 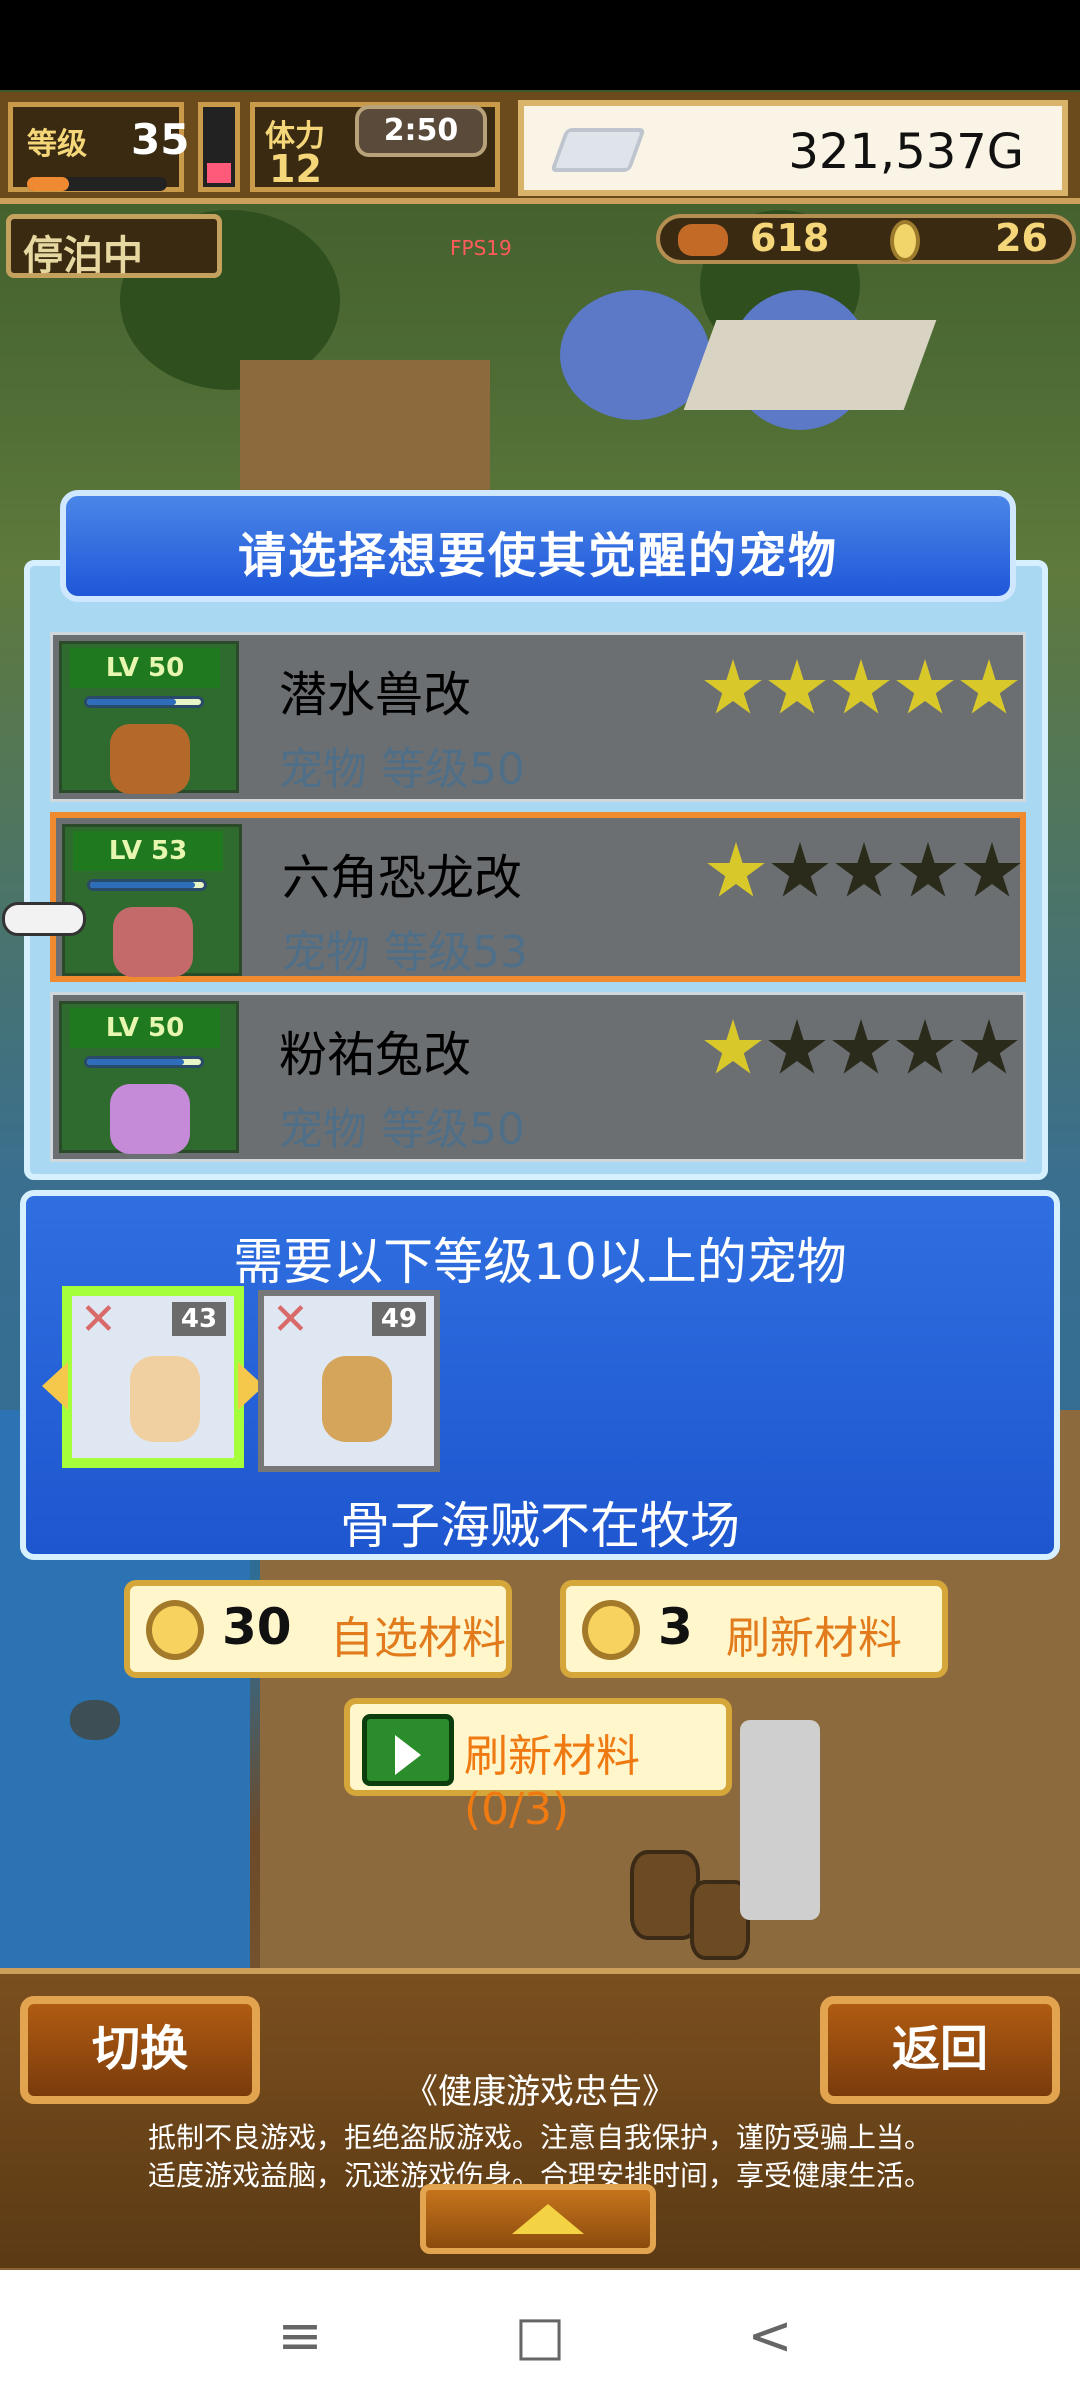 I want to click on pet-subtitle: 宠物 等级53, so click(x=405, y=952).